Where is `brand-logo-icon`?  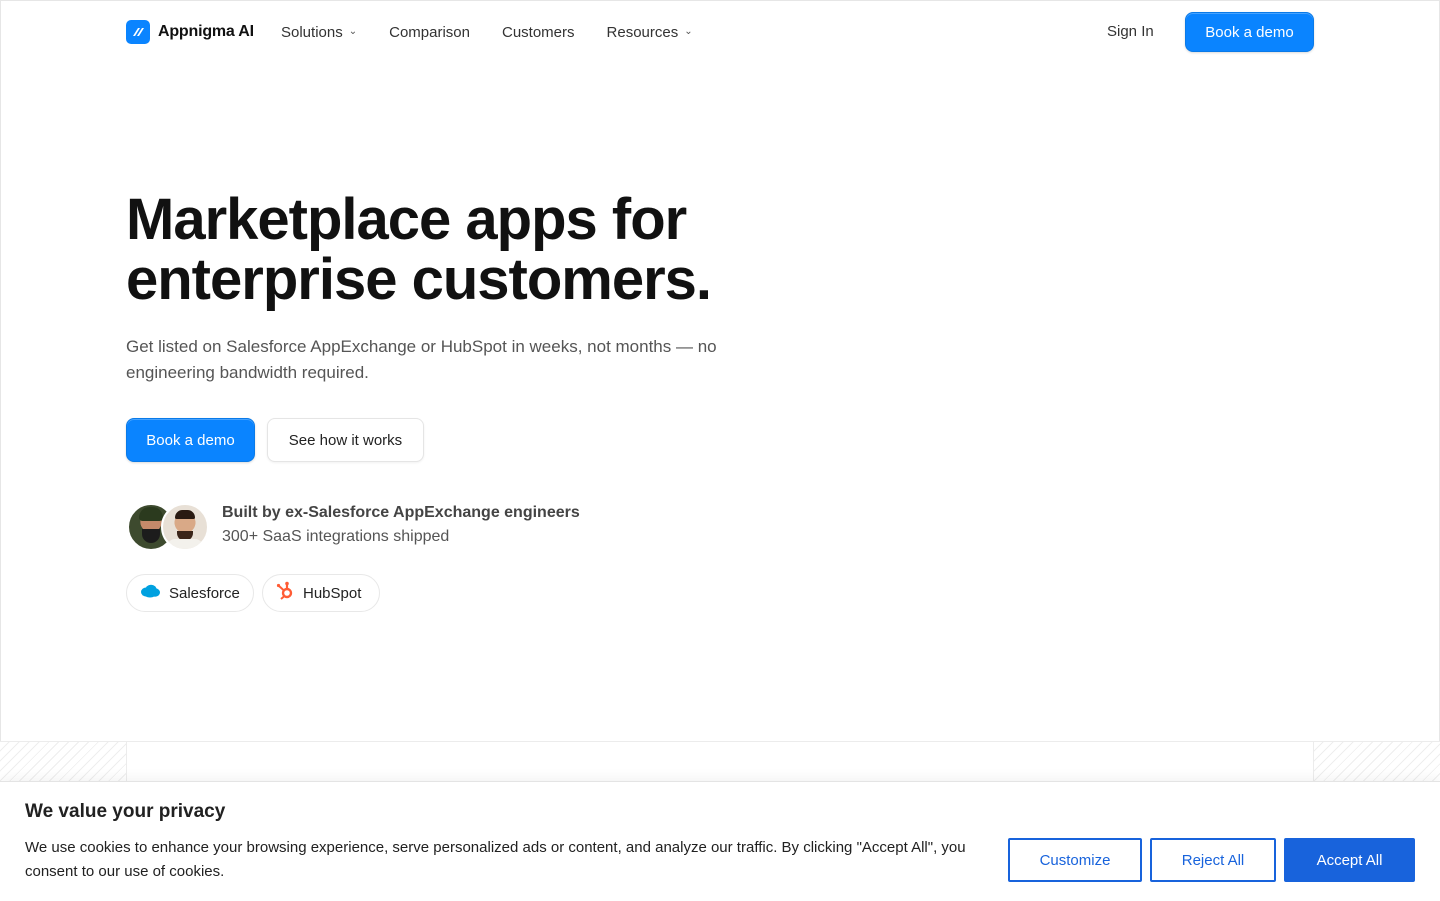 brand-logo-icon is located at coordinates (138, 32).